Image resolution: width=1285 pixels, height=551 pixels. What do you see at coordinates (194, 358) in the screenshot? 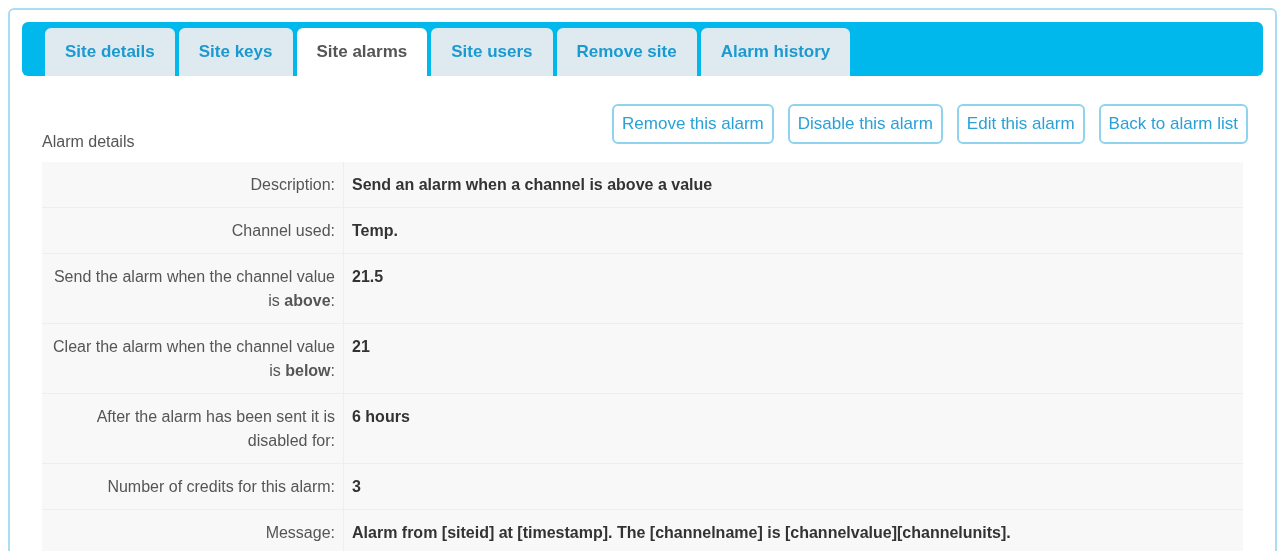
I see `field-label: Clear the alarm when the channel value is below:` at bounding box center [194, 358].